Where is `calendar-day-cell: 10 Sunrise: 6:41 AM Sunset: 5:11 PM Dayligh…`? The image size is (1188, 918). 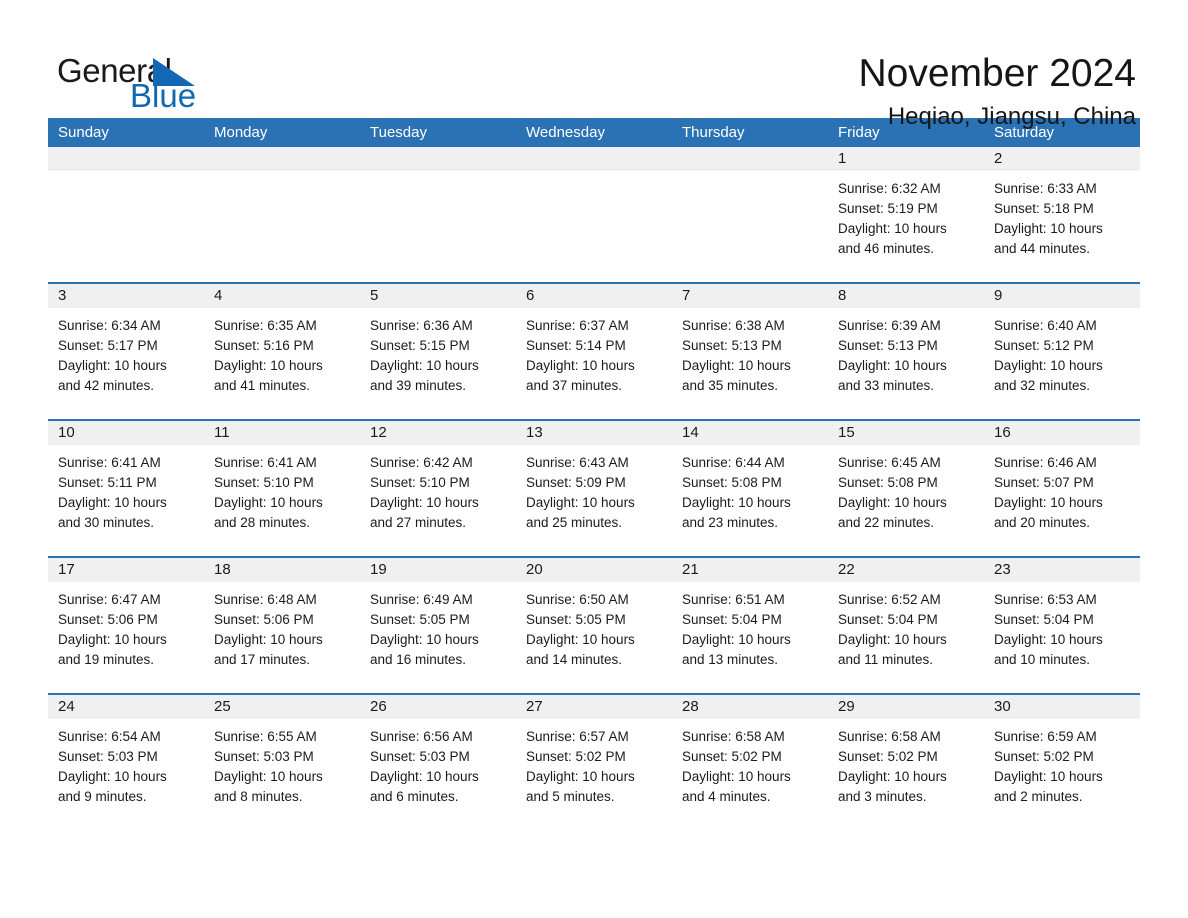 calendar-day-cell: 10 Sunrise: 6:41 AM Sunset: 5:11 PM Dayligh… is located at coordinates (126, 488).